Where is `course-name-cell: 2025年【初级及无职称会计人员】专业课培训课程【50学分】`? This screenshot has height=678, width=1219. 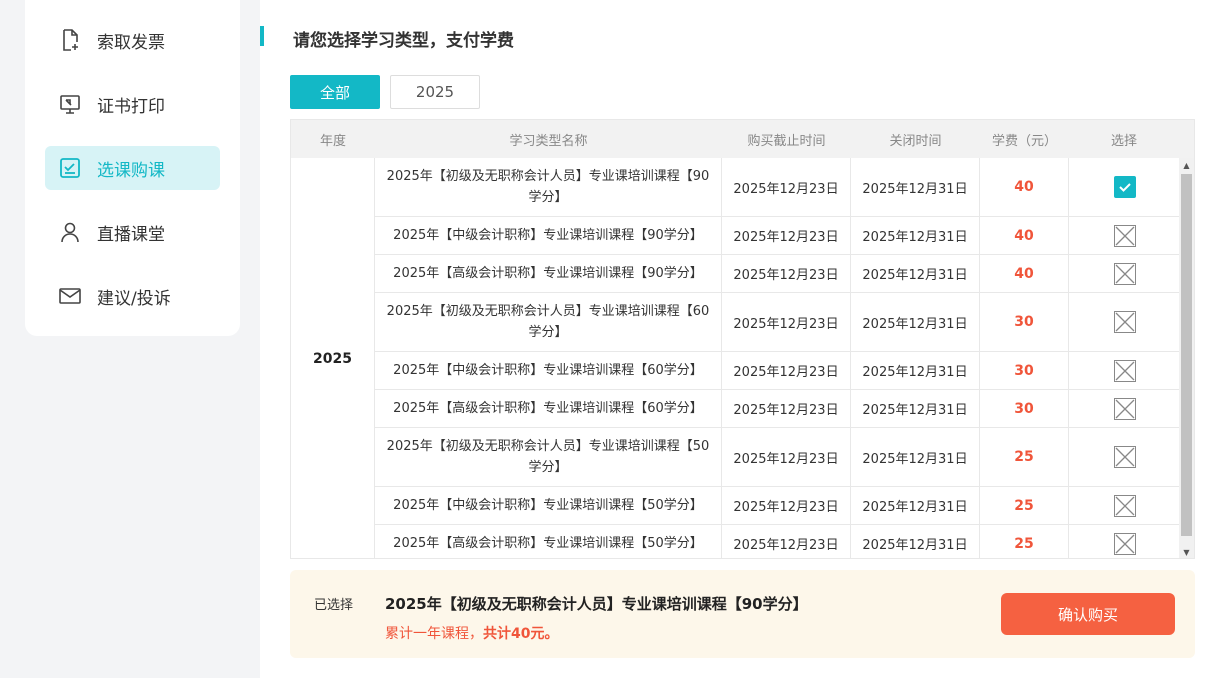 course-name-cell: 2025年【初级及无职称会计人员】专业课培训课程【50学分】 is located at coordinates (548, 457).